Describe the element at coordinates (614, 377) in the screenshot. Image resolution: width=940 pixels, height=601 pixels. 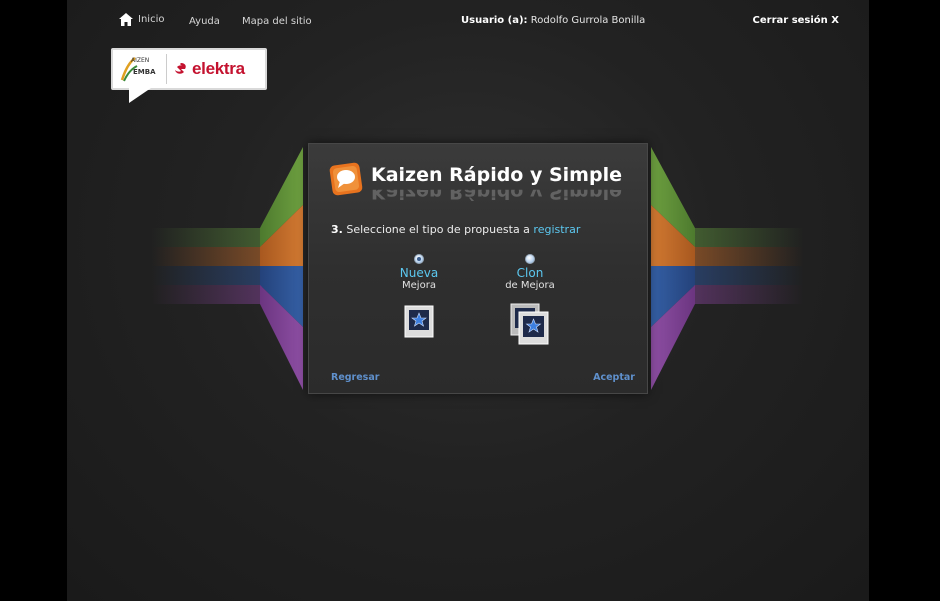
I see `accept-button: Aceptar` at that location.